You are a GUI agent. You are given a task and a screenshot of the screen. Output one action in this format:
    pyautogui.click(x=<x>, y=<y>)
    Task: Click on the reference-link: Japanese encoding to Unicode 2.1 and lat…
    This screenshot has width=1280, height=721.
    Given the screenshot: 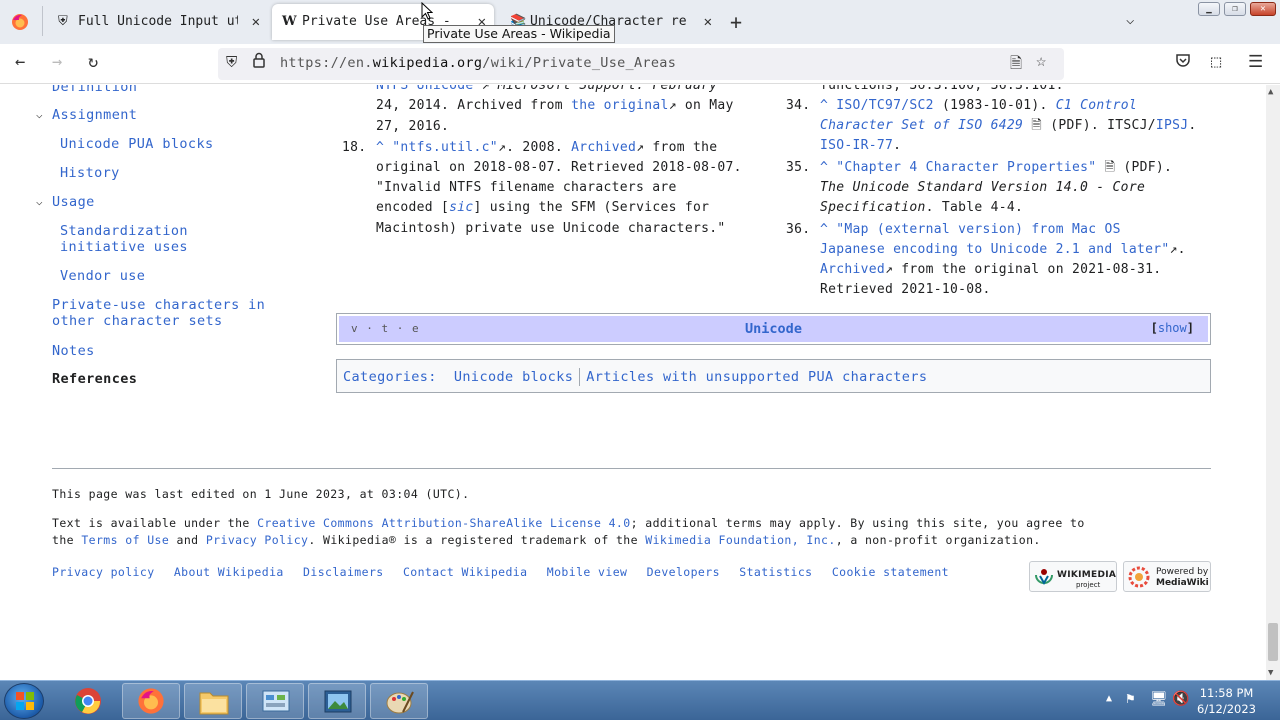 What is the action you would take?
    pyautogui.click(x=994, y=249)
    